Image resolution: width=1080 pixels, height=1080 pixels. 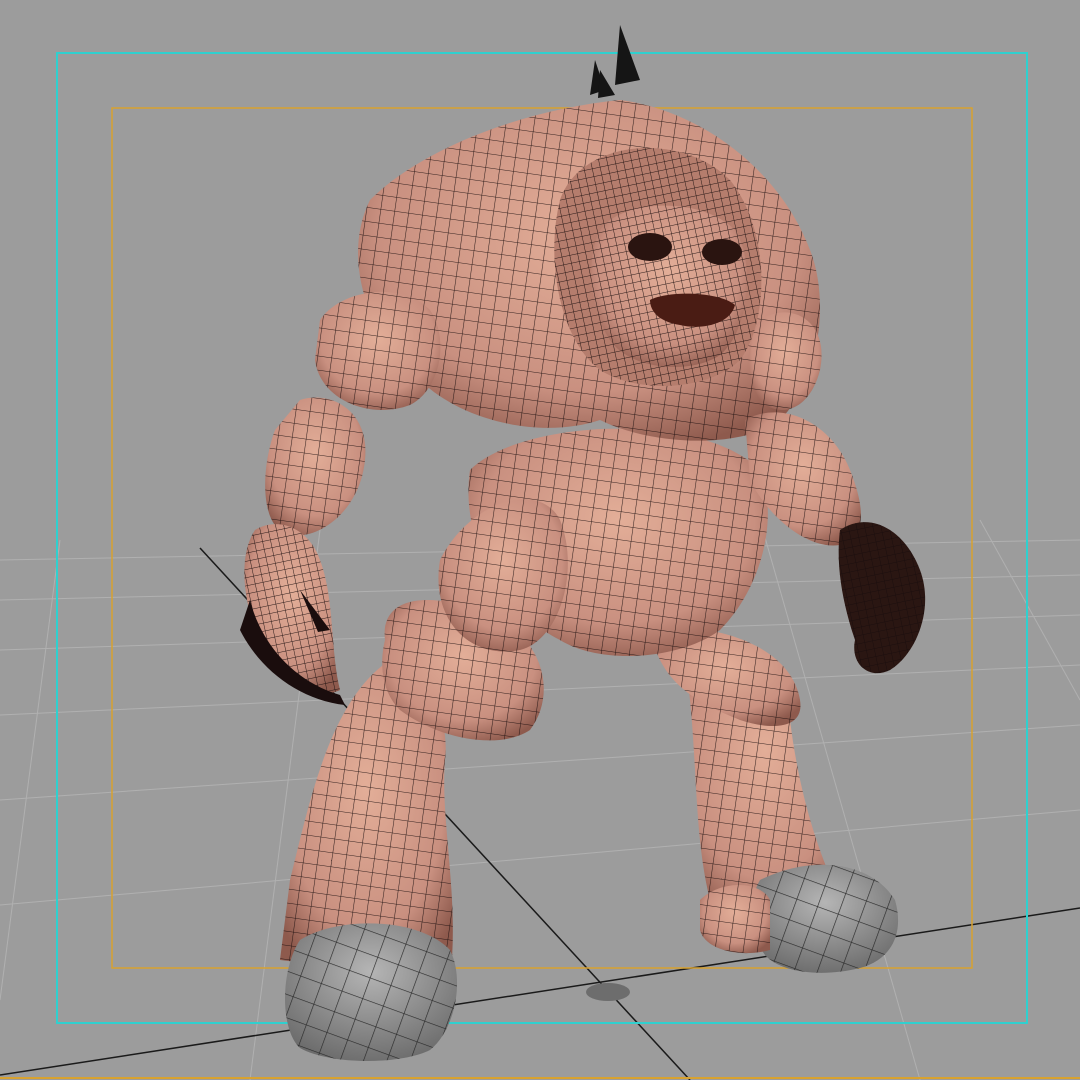 I want to click on head, so click(x=658, y=267).